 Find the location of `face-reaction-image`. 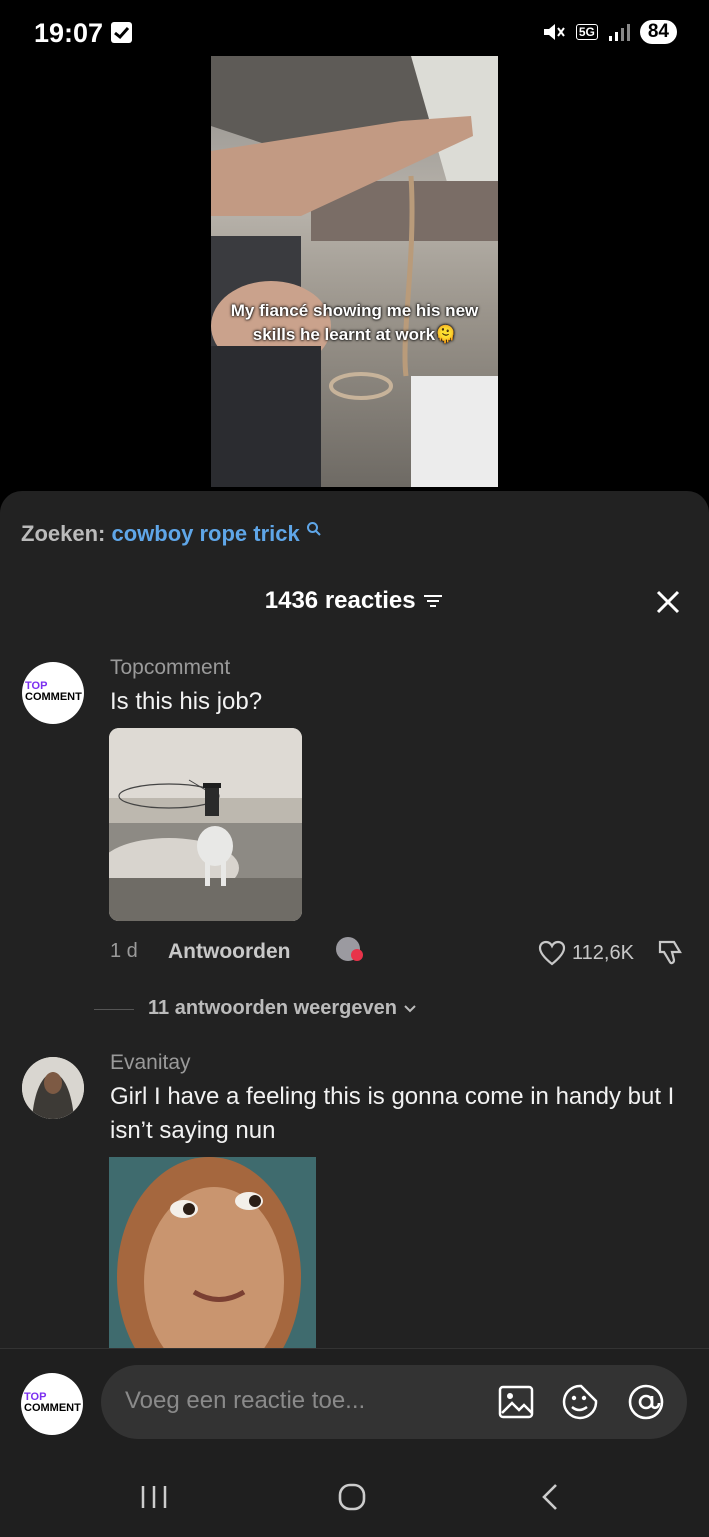

face-reaction-image is located at coordinates (212, 1253).